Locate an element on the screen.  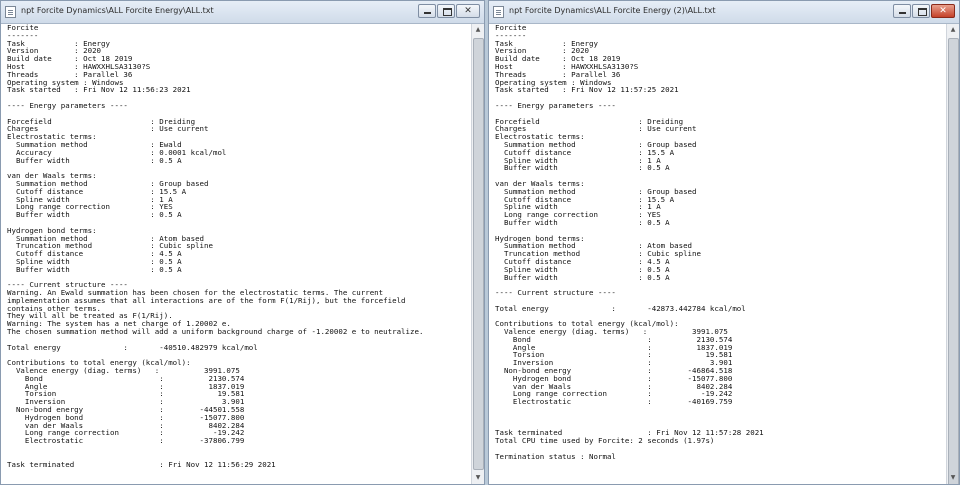
right-vertical-scrollbar: ▲ ▼ is located at coordinates (952, 254).